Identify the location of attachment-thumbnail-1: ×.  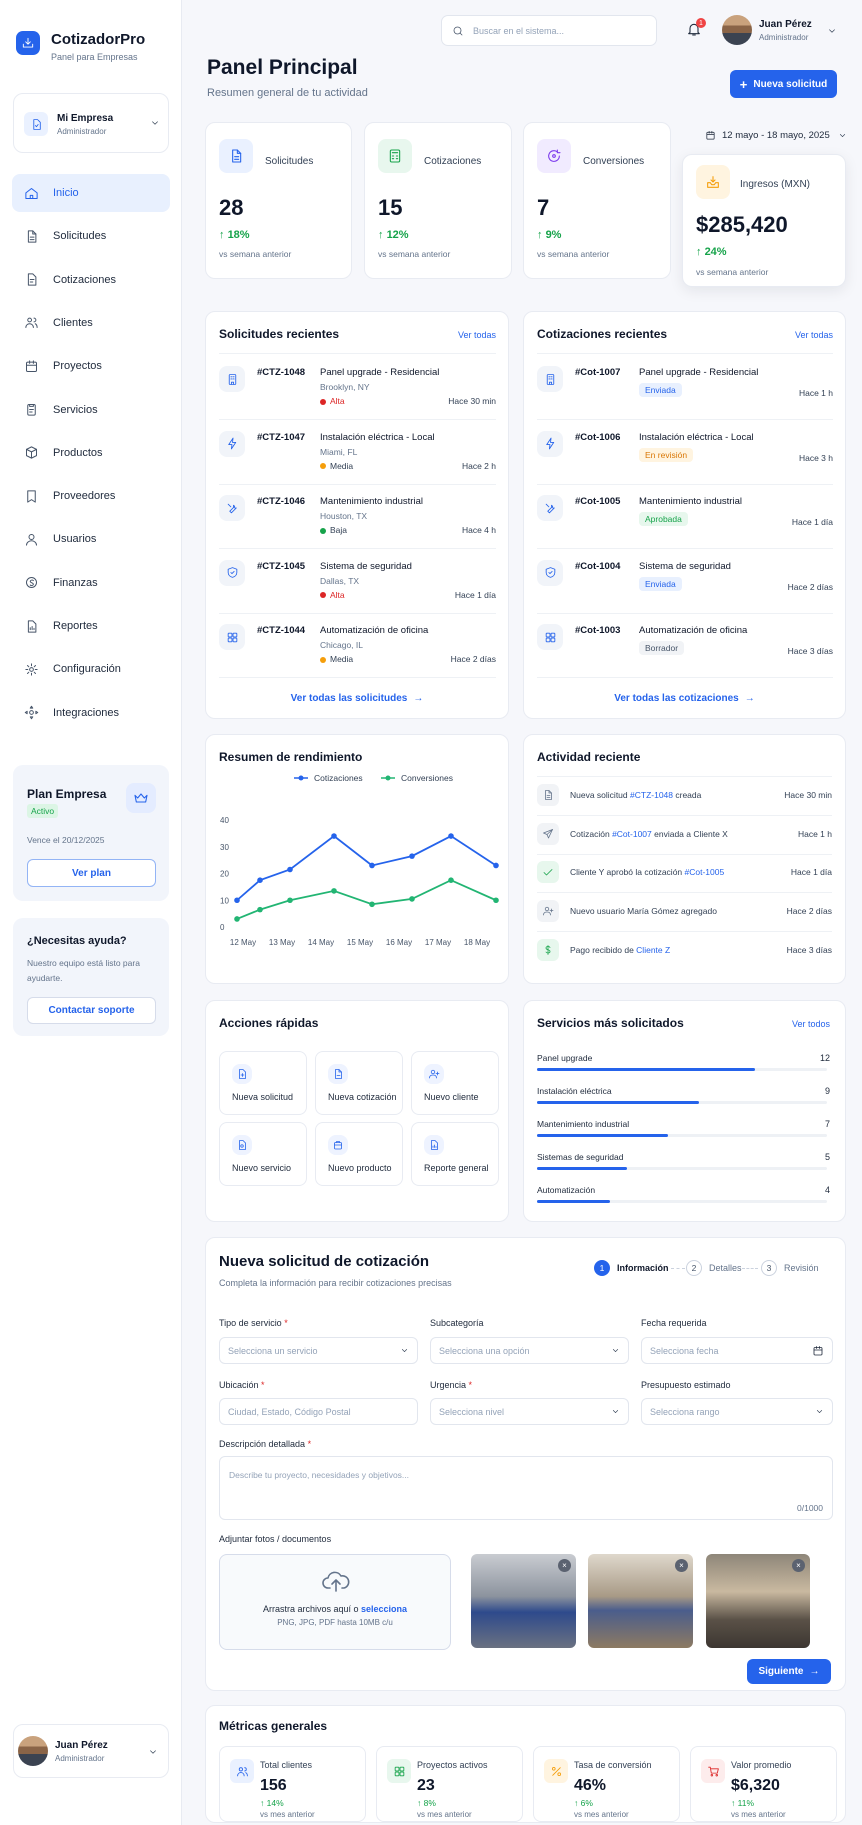
(523, 1601).